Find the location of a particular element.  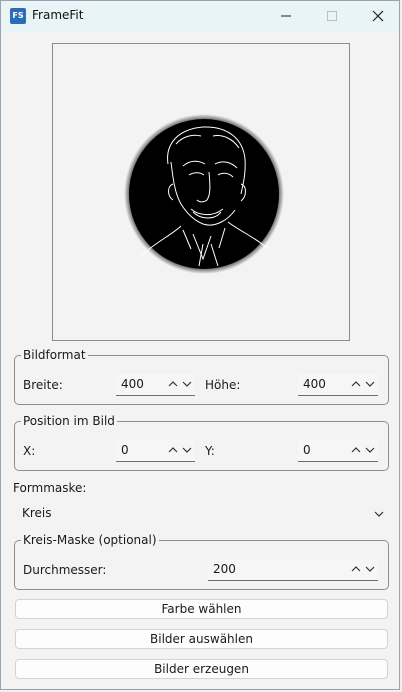

x-label: X: is located at coordinates (29, 451).